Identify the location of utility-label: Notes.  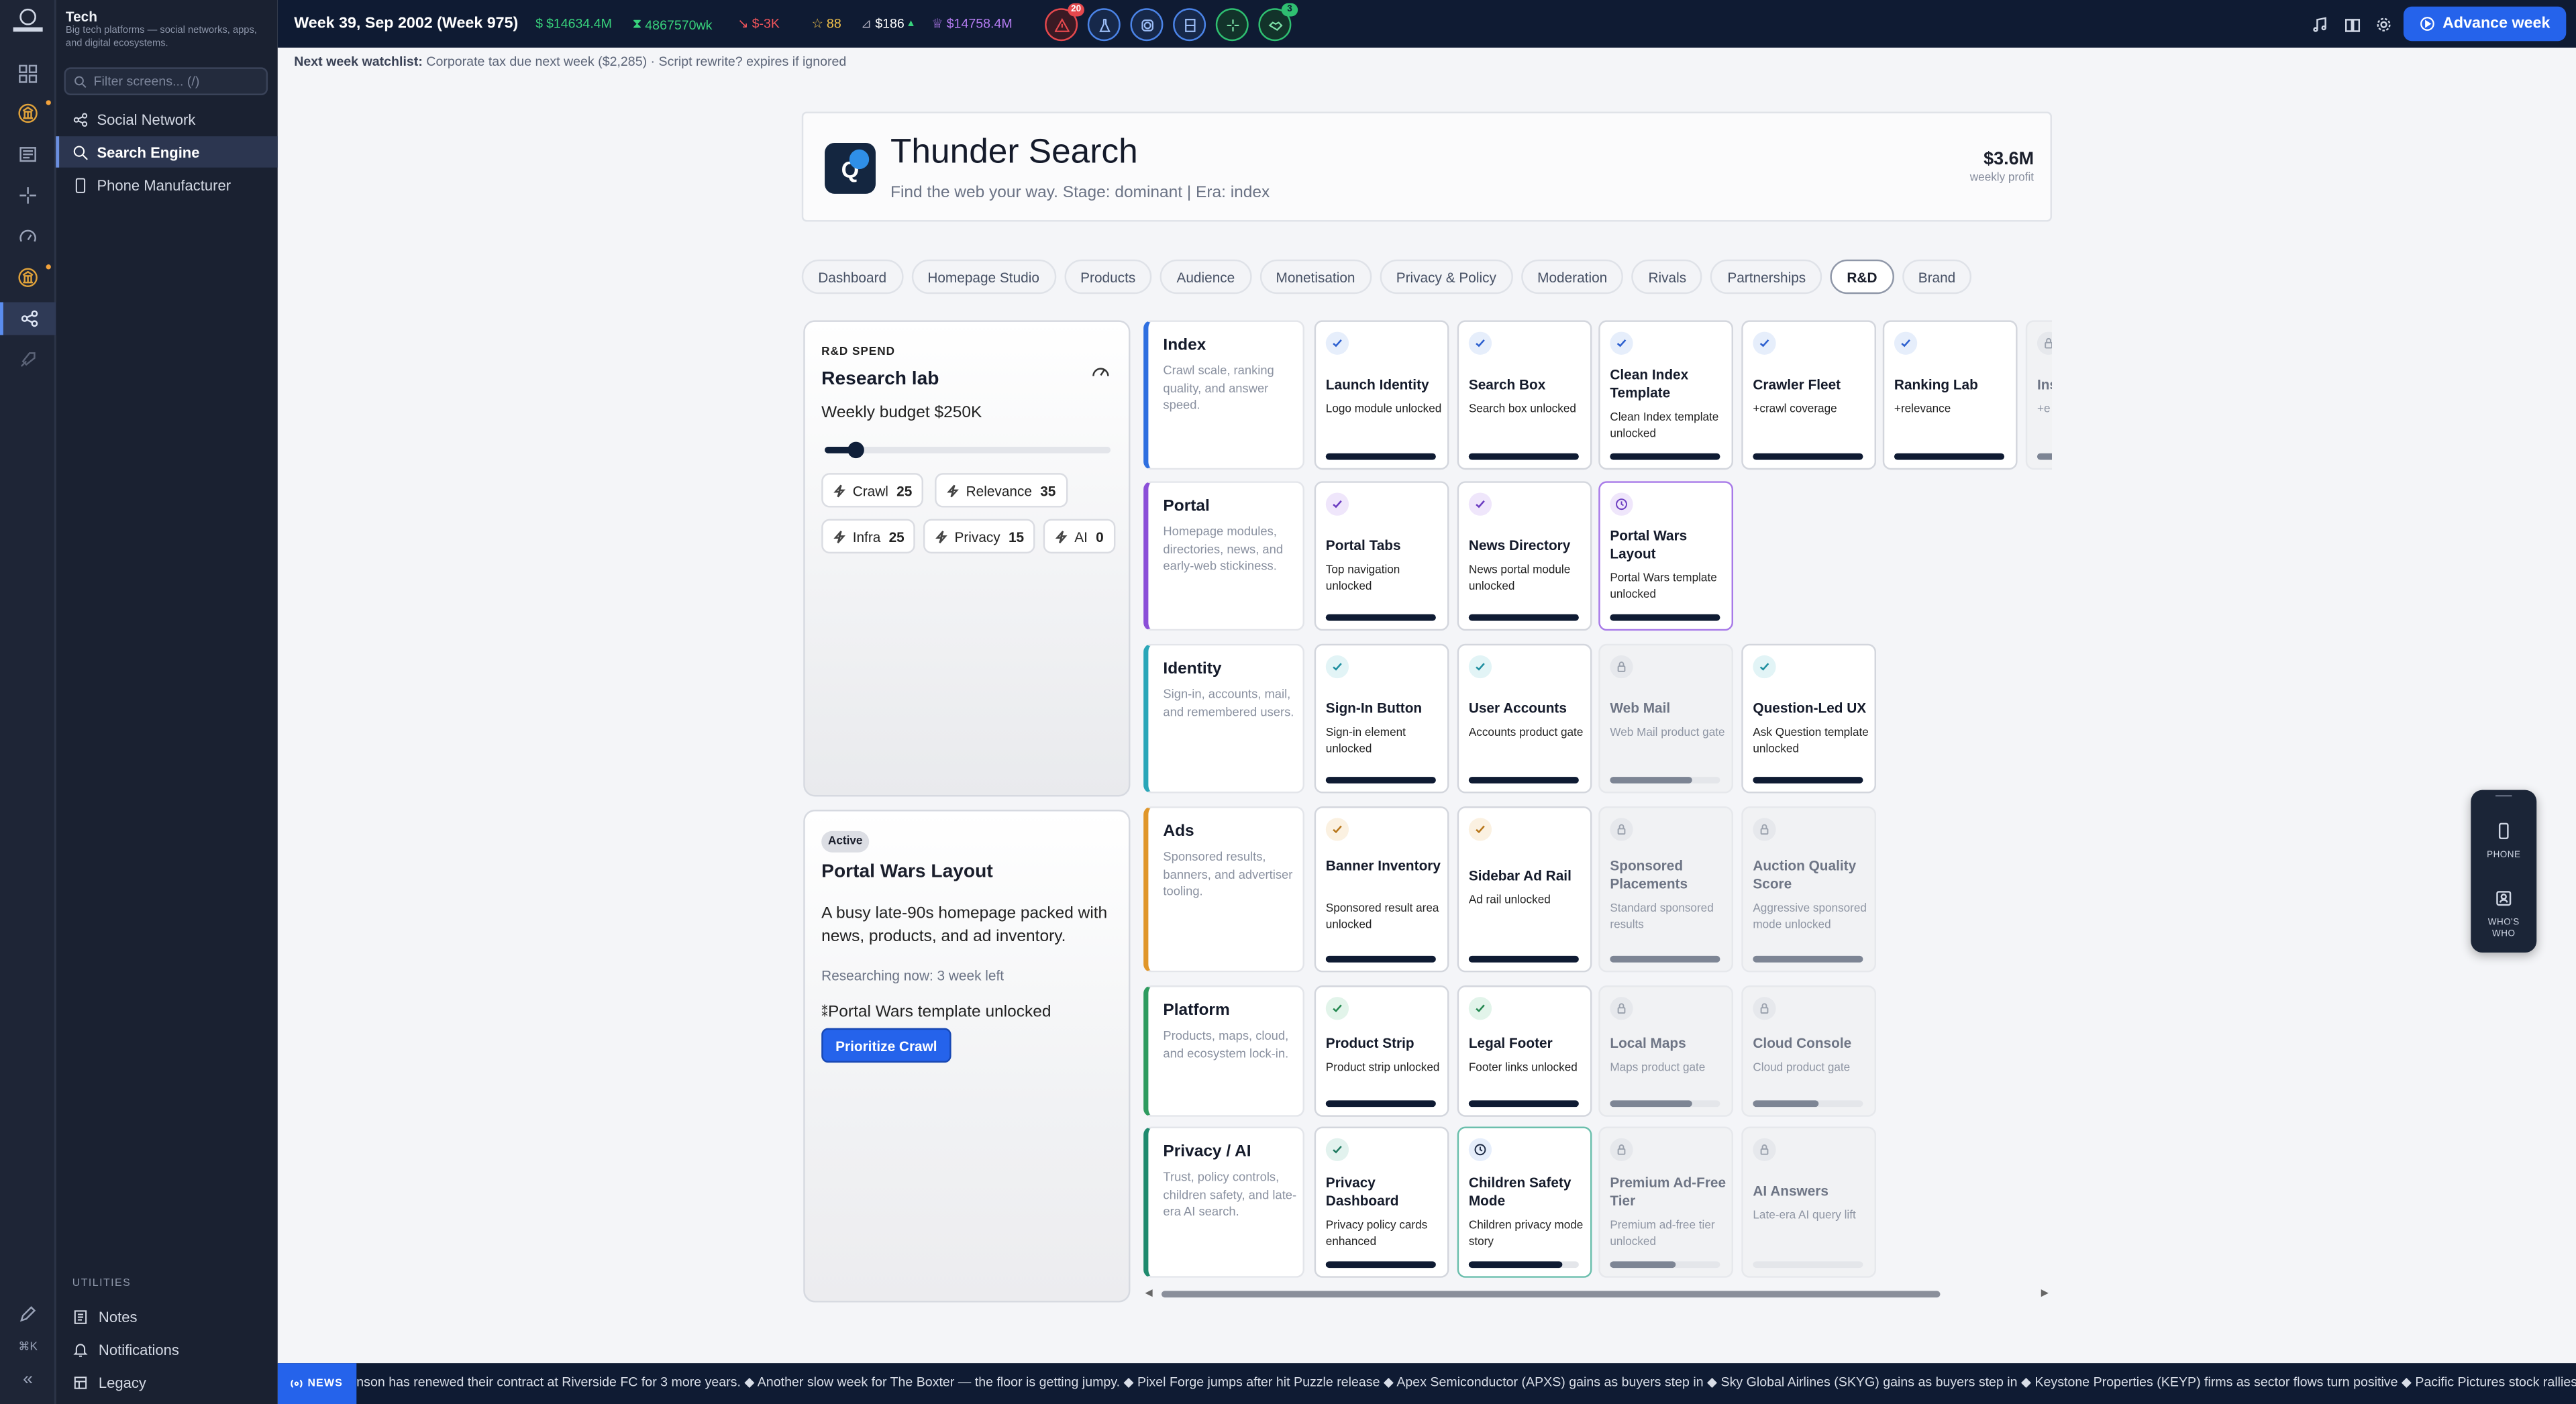
(118, 1317).